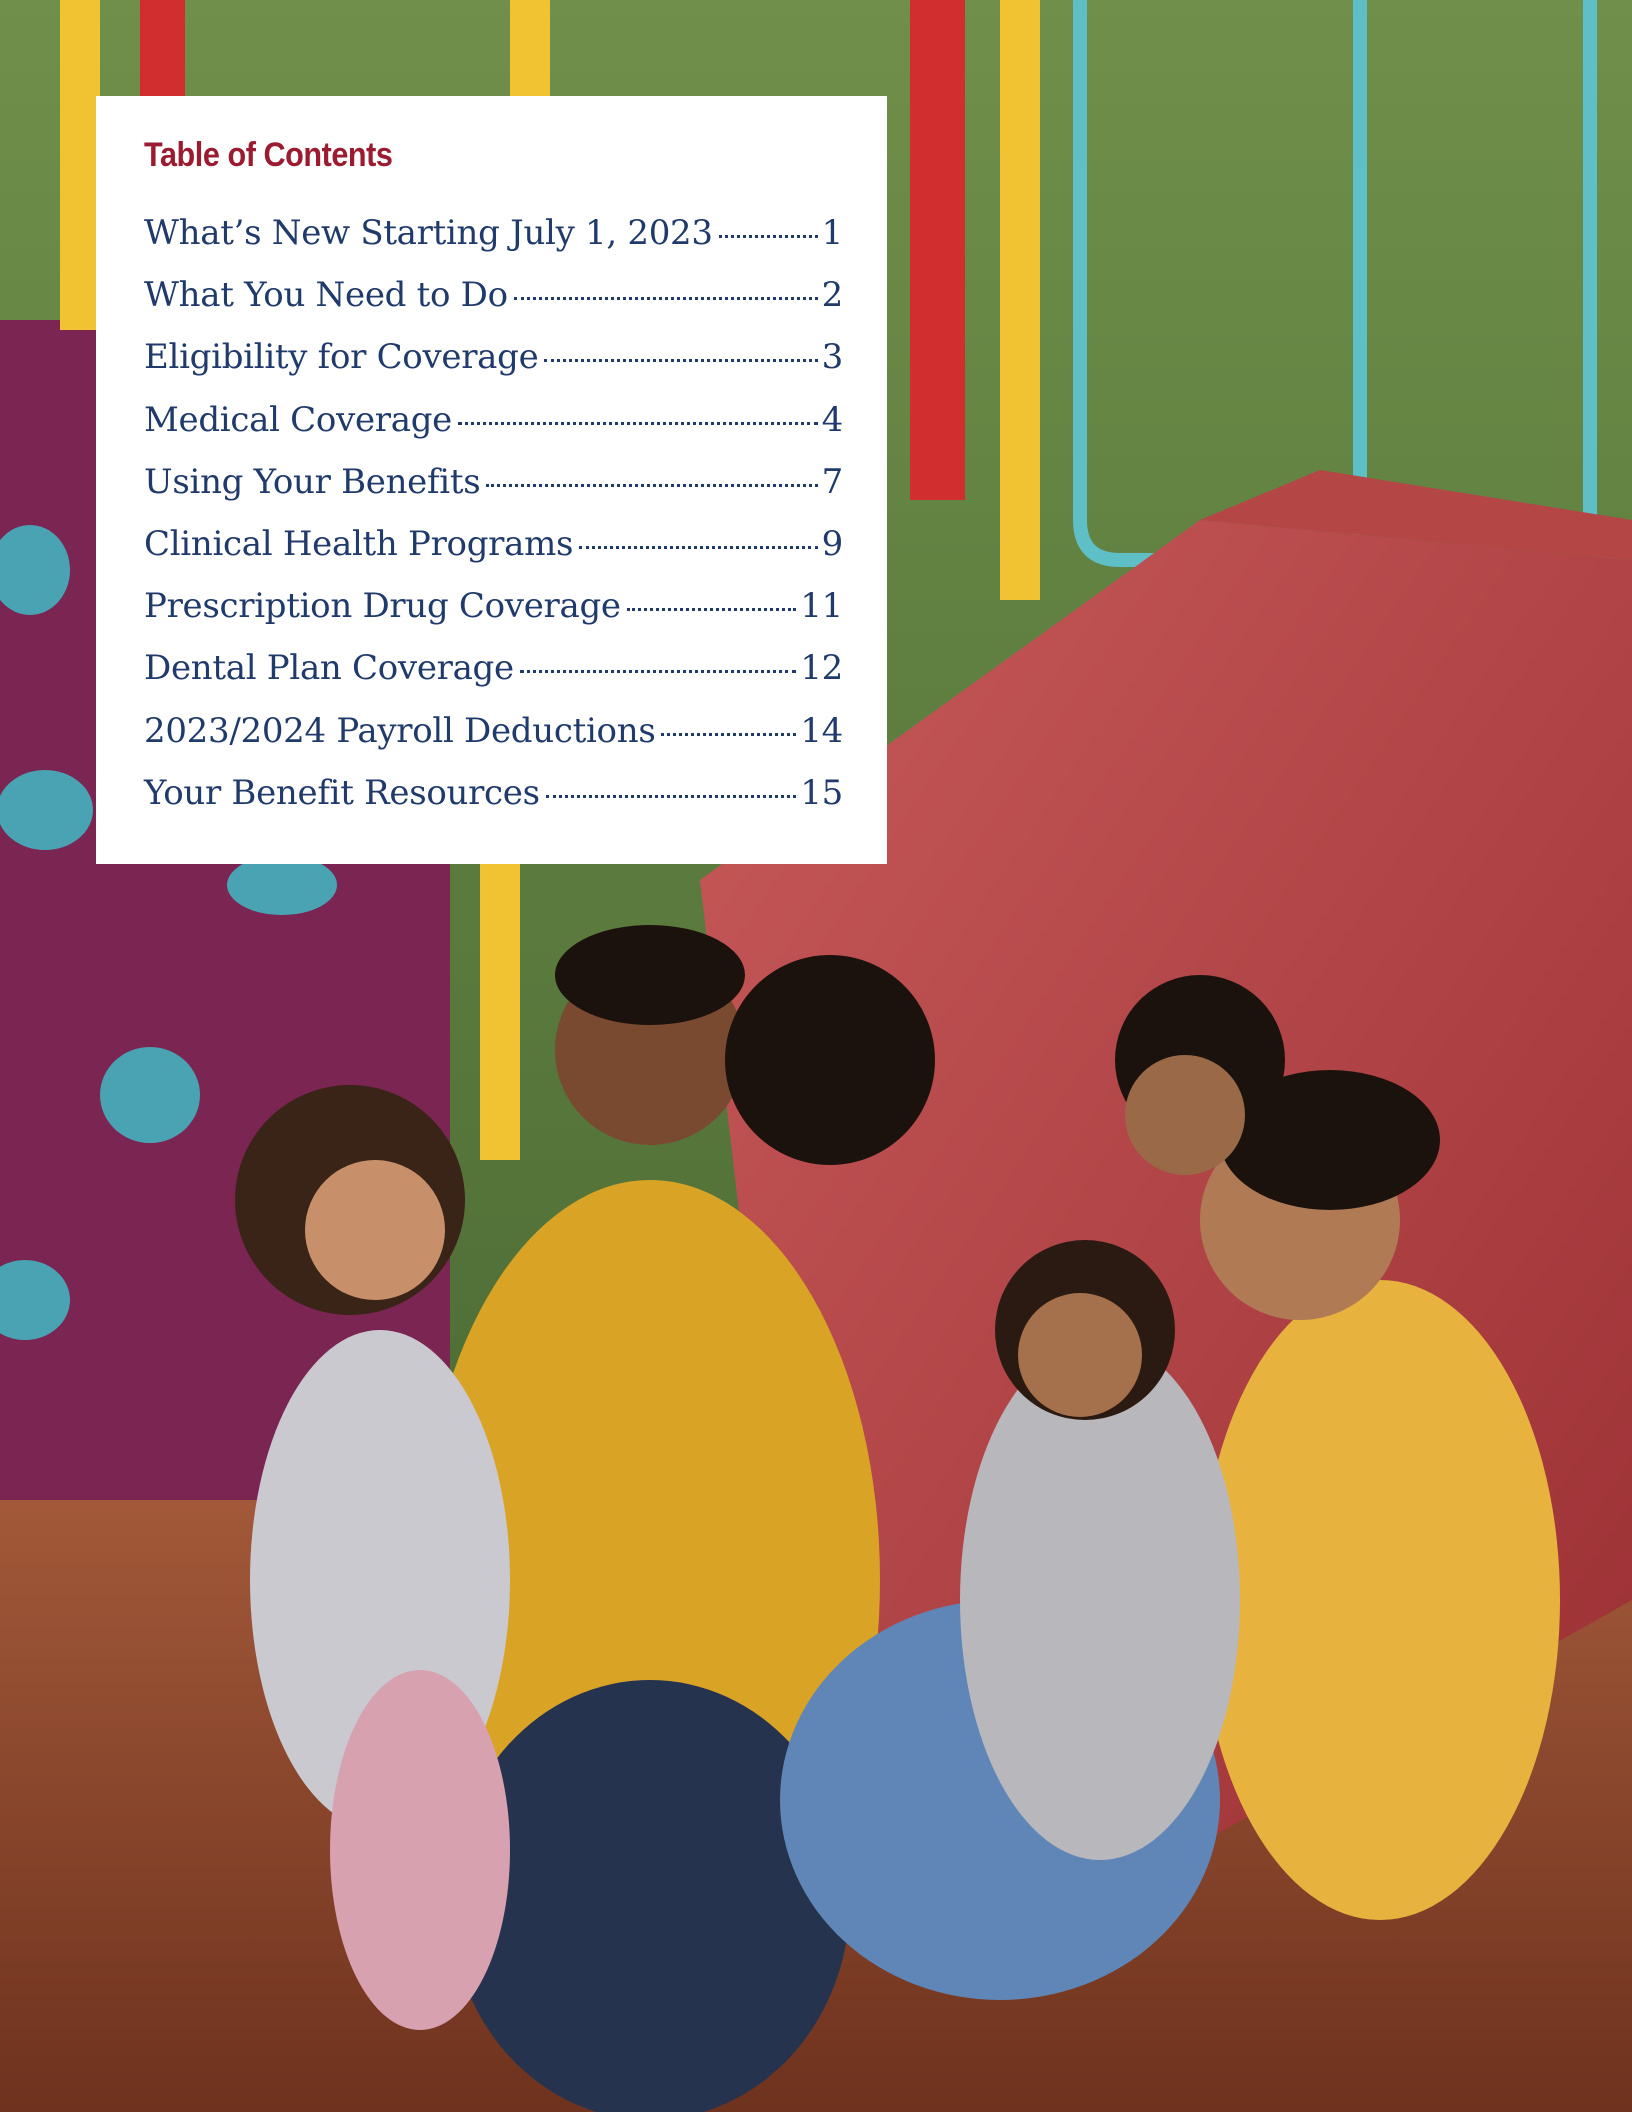  What do you see at coordinates (832, 233) in the screenshot?
I see `toc-entry-page: 1` at bounding box center [832, 233].